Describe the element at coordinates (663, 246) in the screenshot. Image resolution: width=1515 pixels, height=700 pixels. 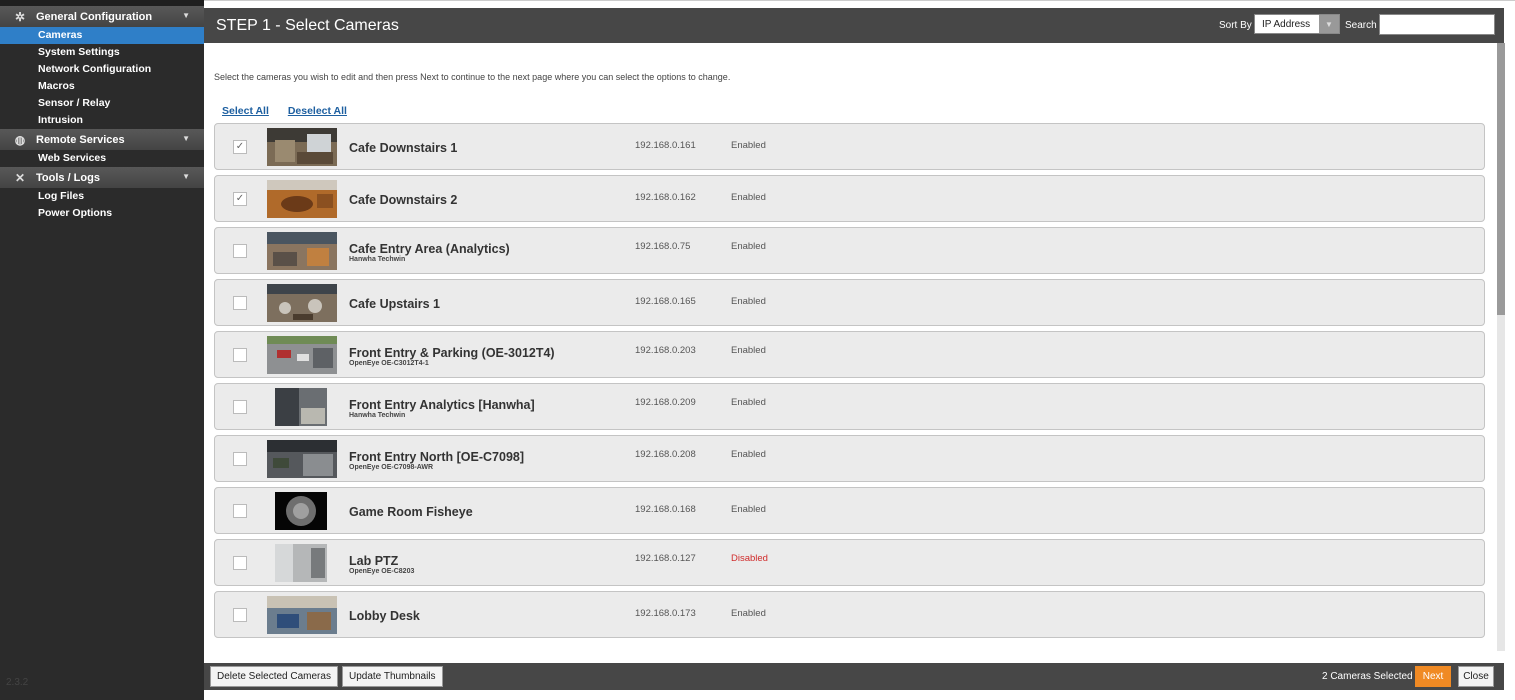
I see `camera-ip: 192.168.0.75` at that location.